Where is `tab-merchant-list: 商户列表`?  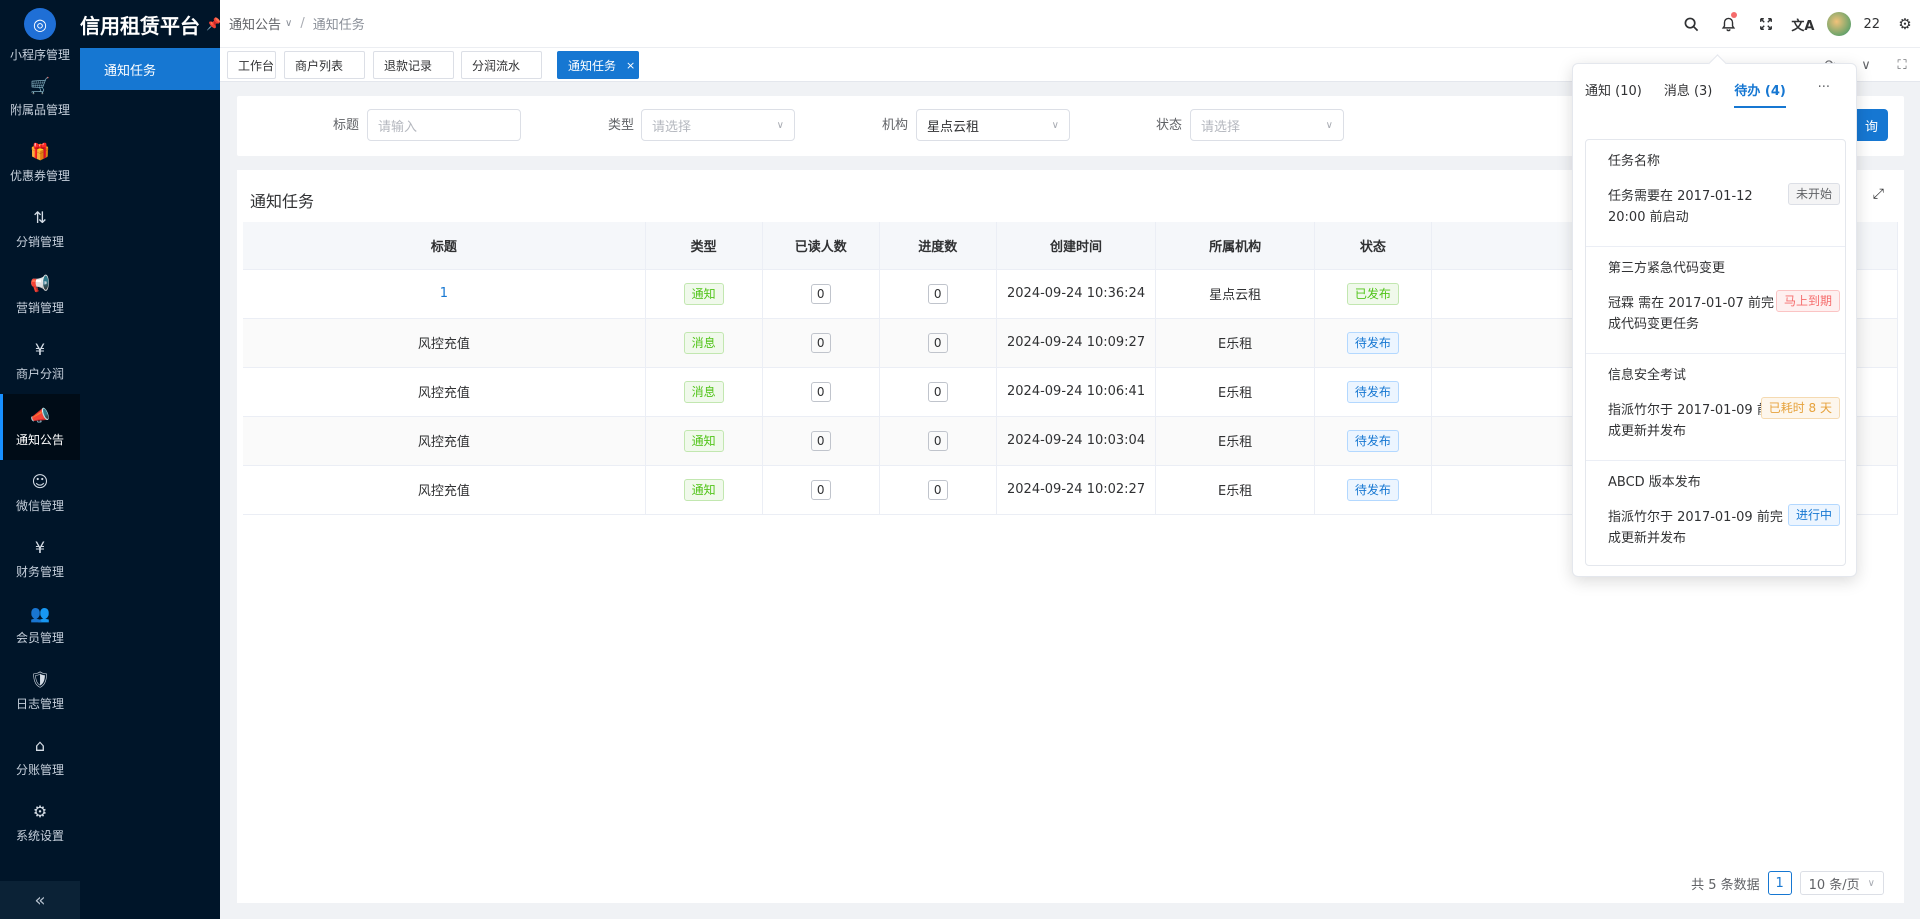
tab-merchant-list: 商户列表 is located at coordinates (324, 65).